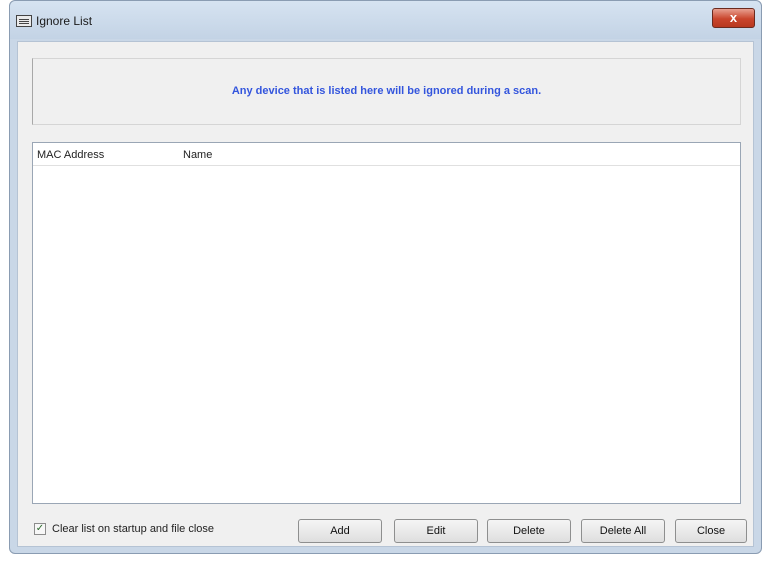  What do you see at coordinates (70, 155) in the screenshot?
I see `column-header-mac-address: MAC Address` at bounding box center [70, 155].